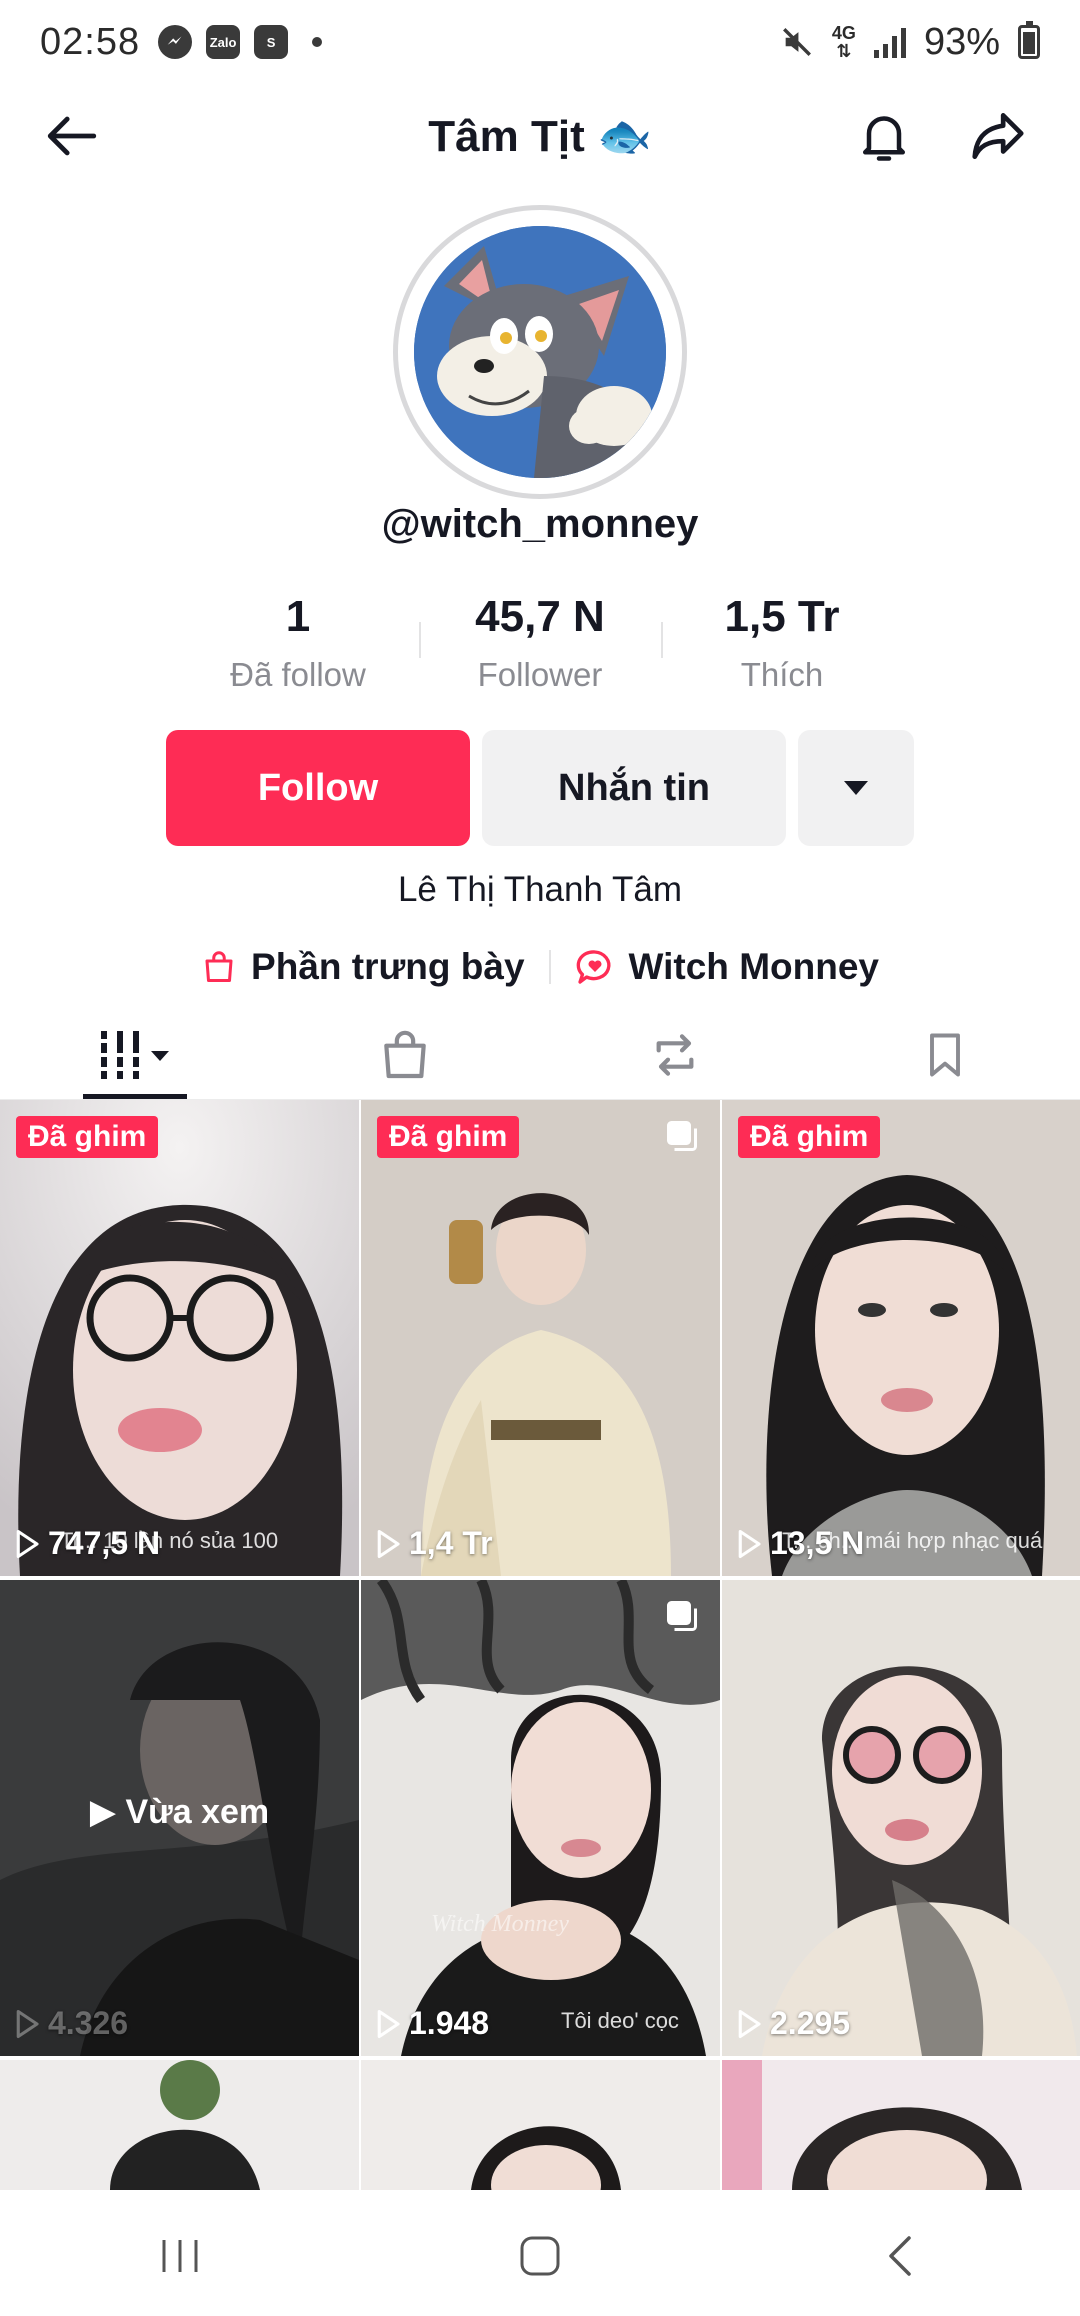  I want to click on tab-shop, so click(405, 1054).